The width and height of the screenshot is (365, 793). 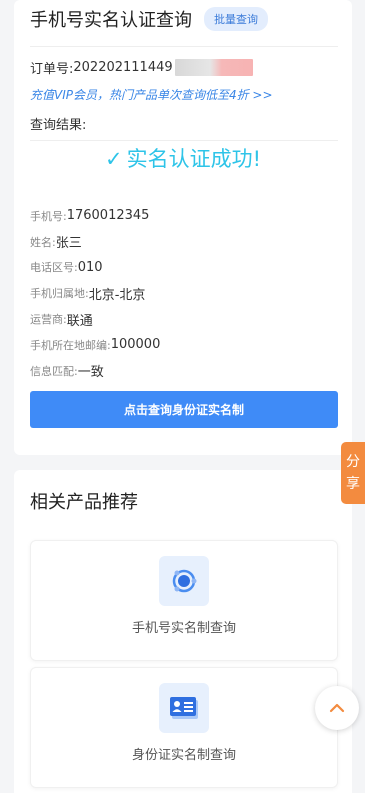 What do you see at coordinates (52, 69) in the screenshot?
I see `order-label: 订单号:` at bounding box center [52, 69].